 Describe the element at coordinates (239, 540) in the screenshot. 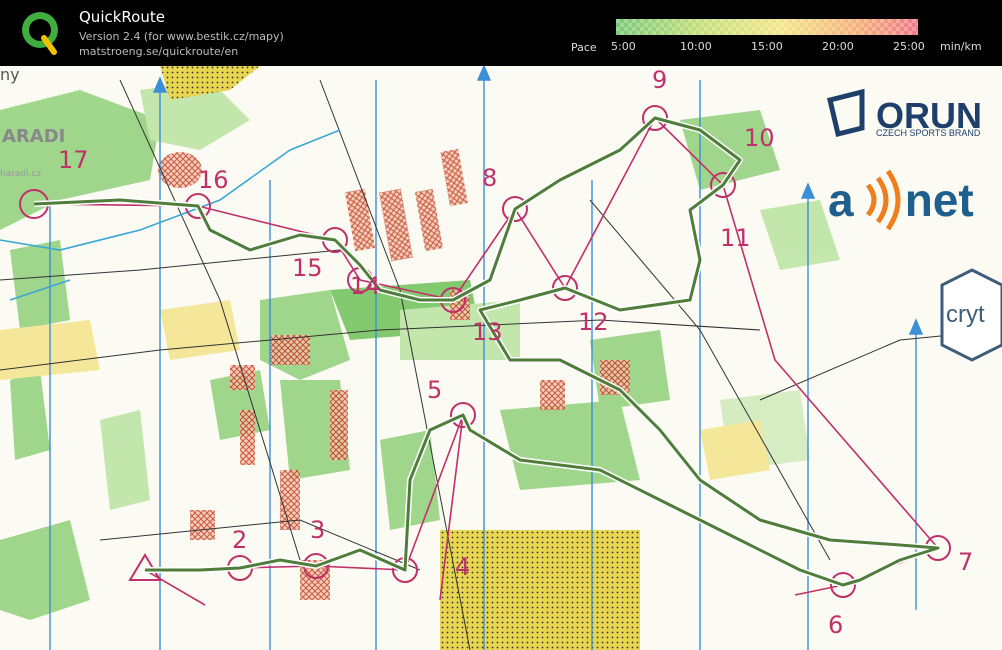

I see `control-number-2: 2` at that location.